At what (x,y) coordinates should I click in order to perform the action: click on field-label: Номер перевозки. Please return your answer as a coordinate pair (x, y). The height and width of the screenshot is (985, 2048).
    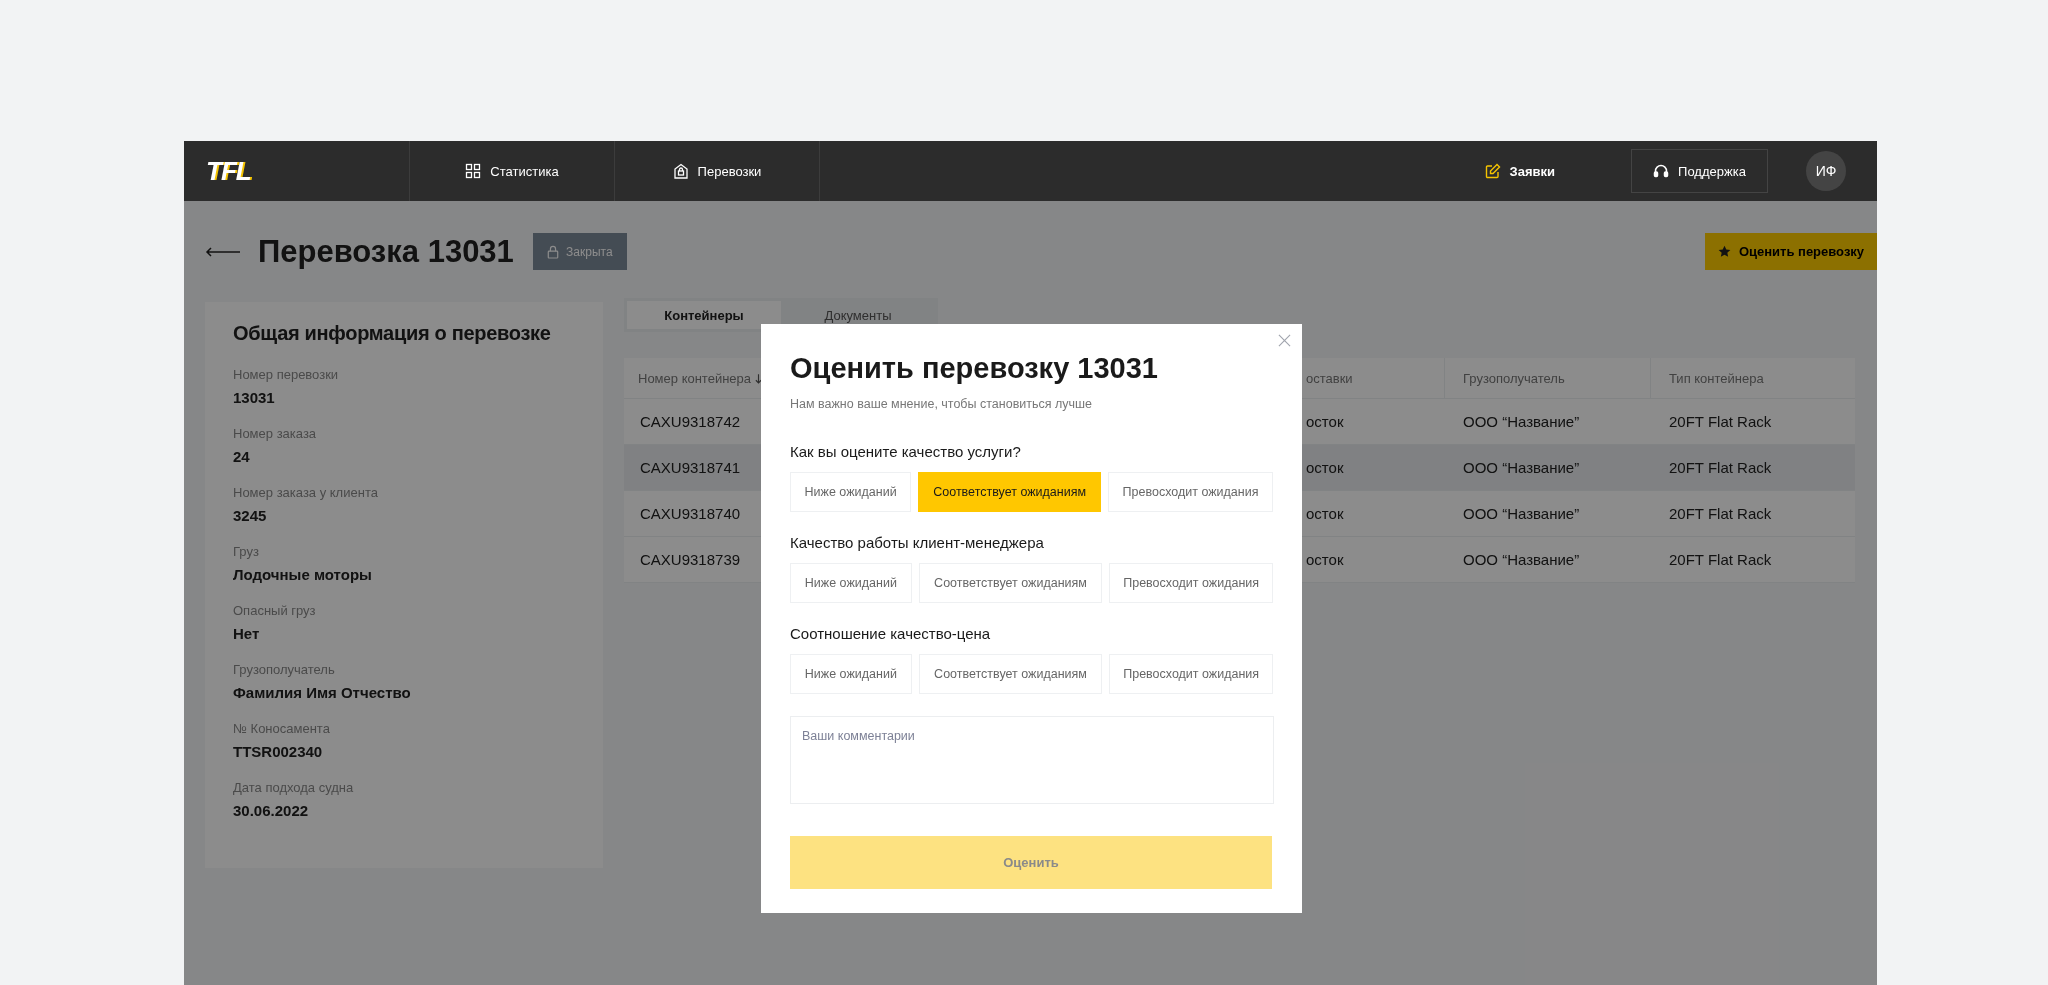
    Looking at the image, I should click on (286, 374).